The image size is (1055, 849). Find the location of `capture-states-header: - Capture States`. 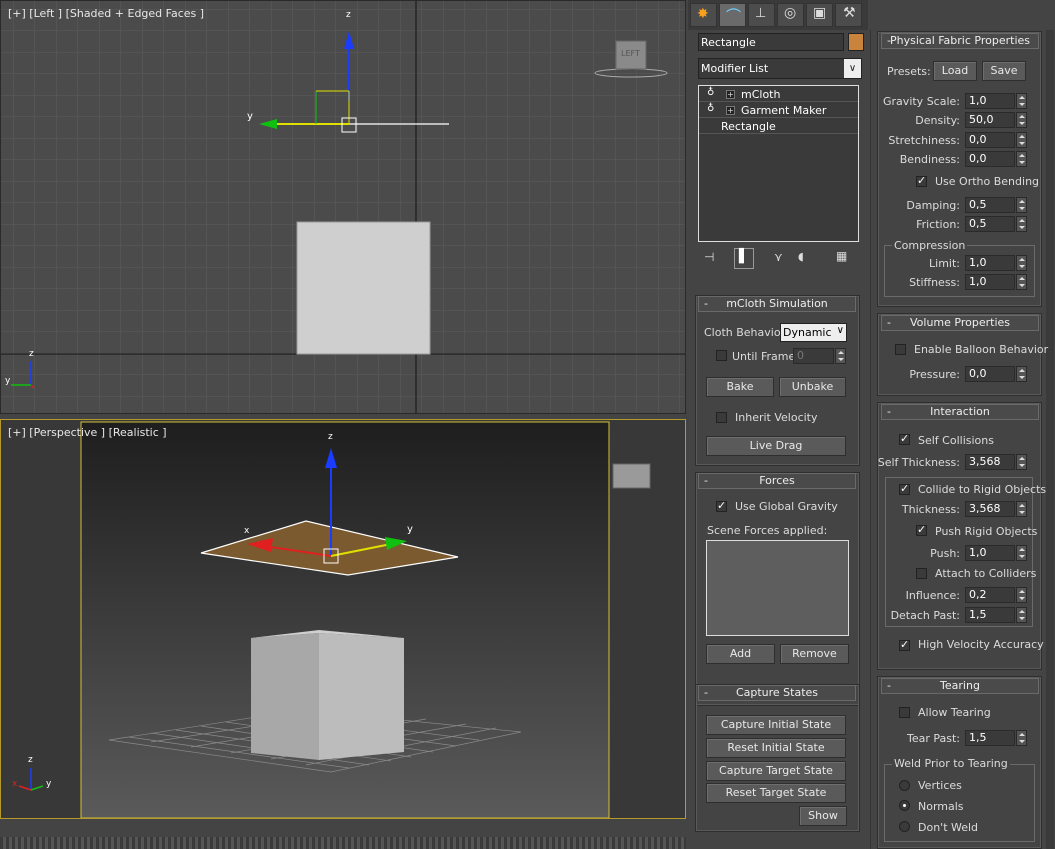

capture-states-header: - Capture States is located at coordinates (777, 693).